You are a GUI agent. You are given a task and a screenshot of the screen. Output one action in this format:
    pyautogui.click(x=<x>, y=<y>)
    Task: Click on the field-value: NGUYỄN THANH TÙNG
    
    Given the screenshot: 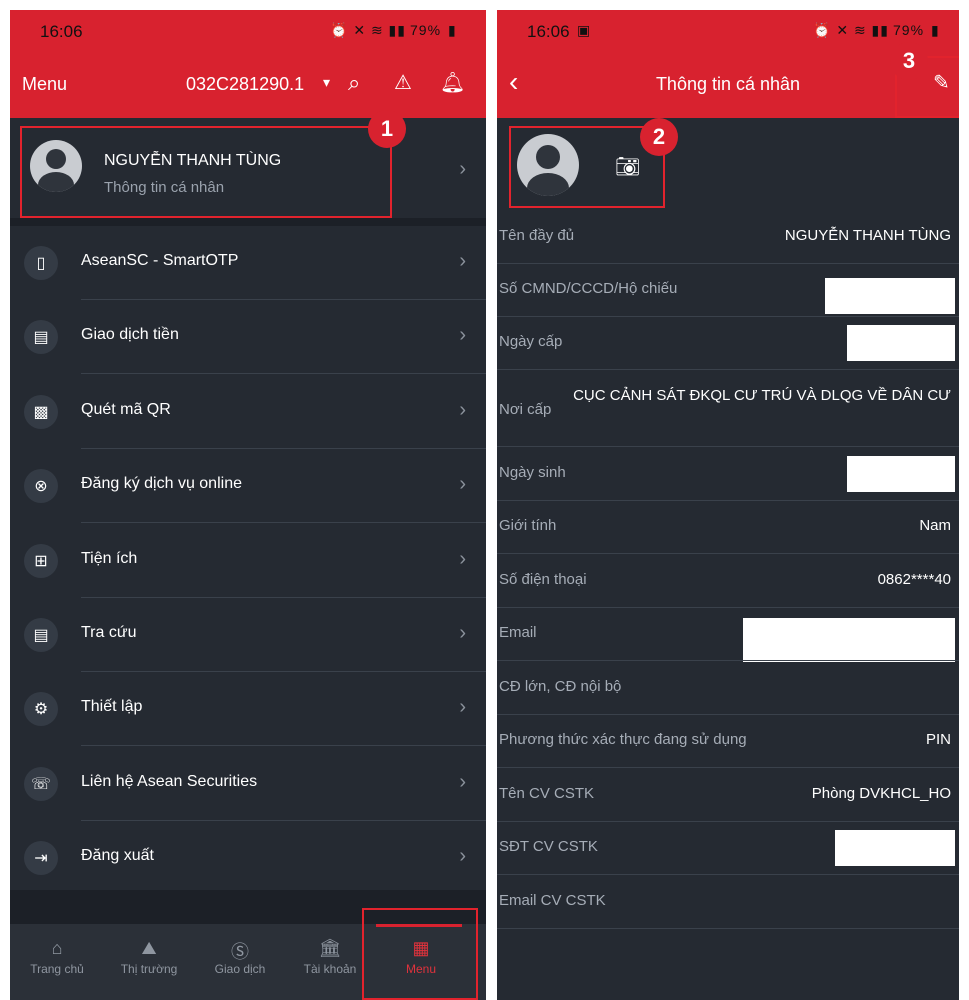 What is the action you would take?
    pyautogui.click(x=867, y=235)
    